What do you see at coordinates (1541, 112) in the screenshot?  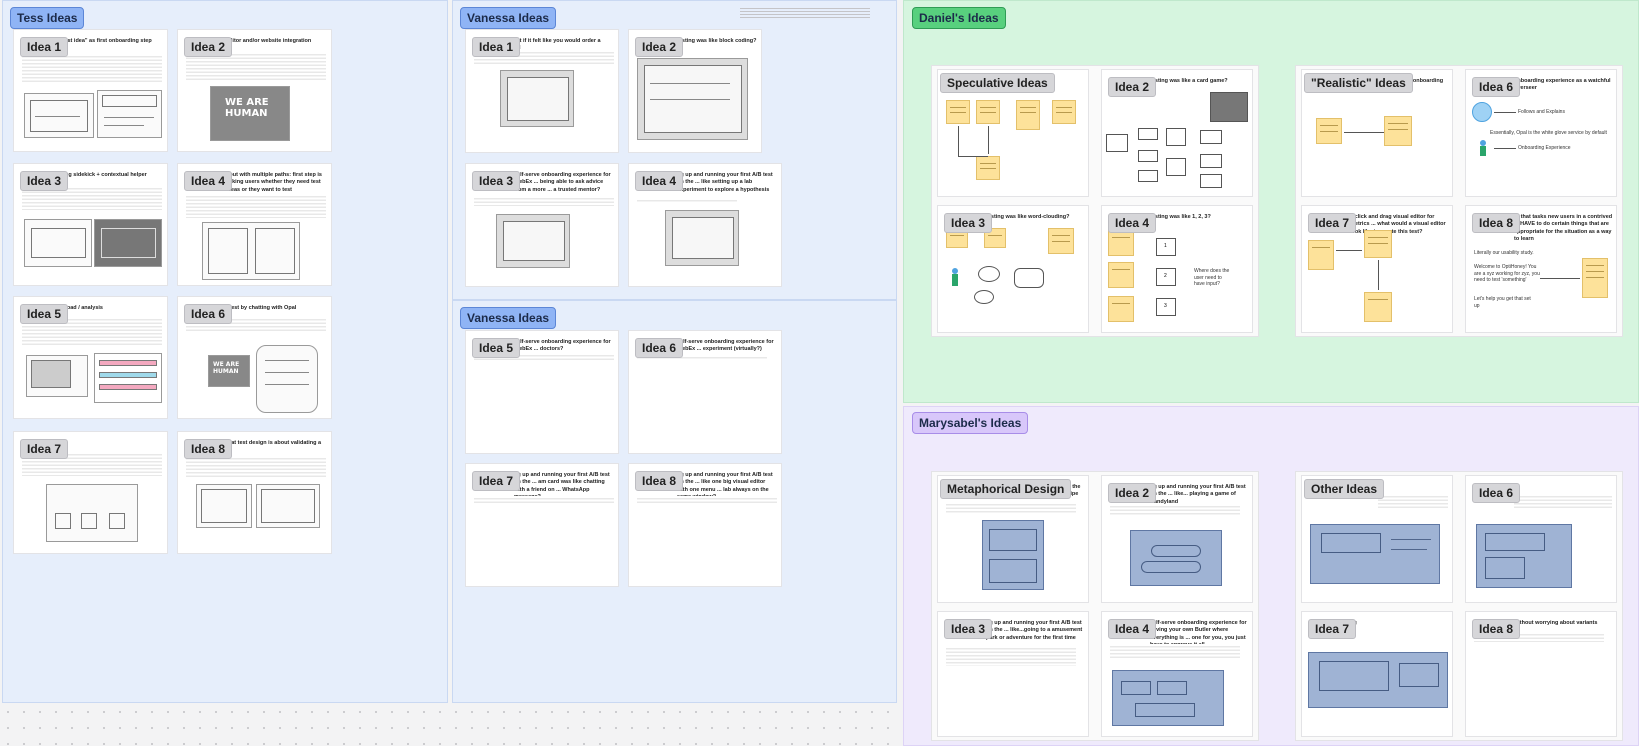 I see `follows-explains-text: Follows and Explains` at bounding box center [1541, 112].